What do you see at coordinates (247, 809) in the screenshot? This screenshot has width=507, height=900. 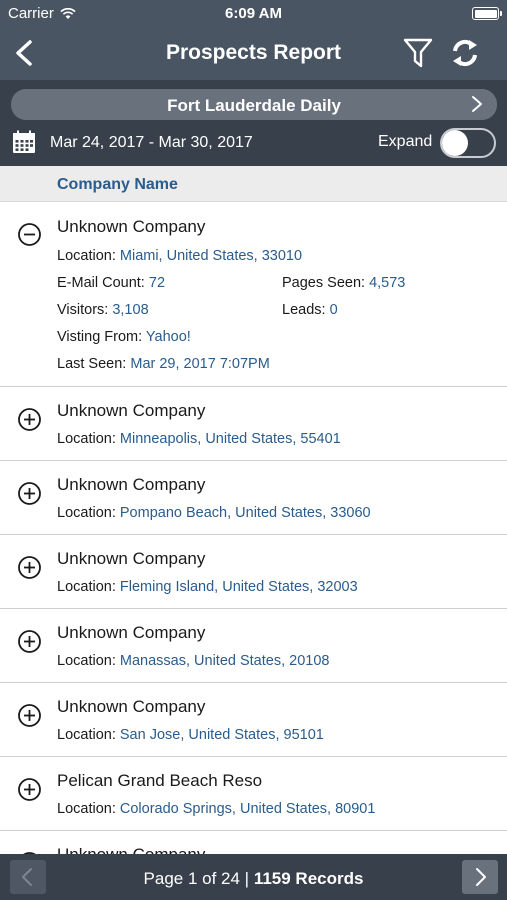 I see `location-value: Colorado Springs, United States, 80901` at bounding box center [247, 809].